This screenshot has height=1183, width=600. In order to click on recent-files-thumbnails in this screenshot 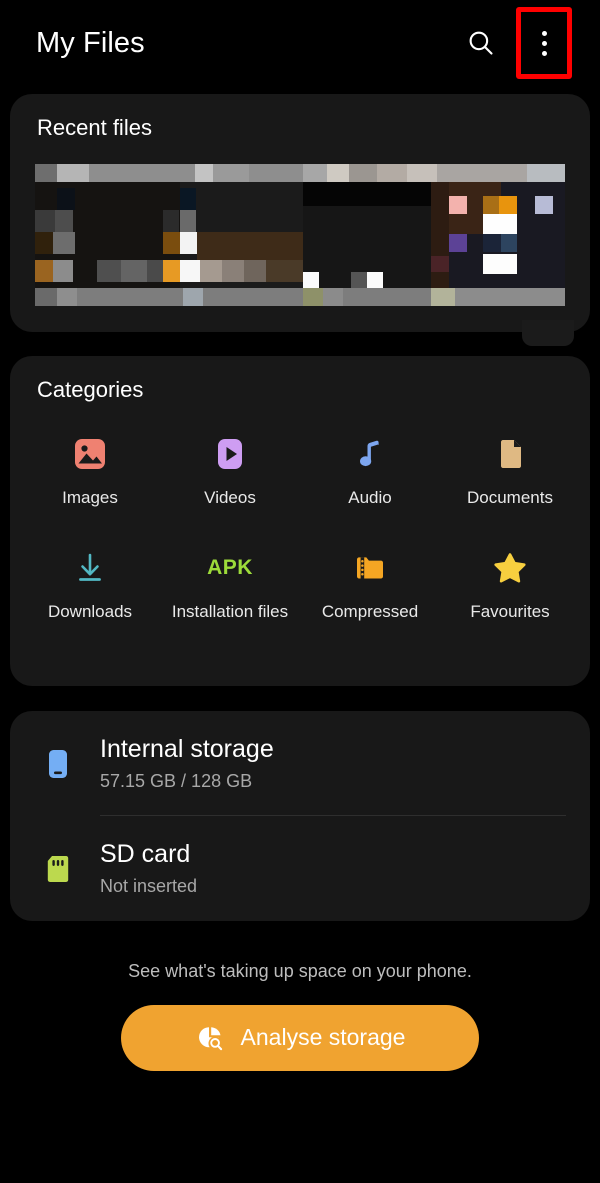, I will do `click(300, 235)`.